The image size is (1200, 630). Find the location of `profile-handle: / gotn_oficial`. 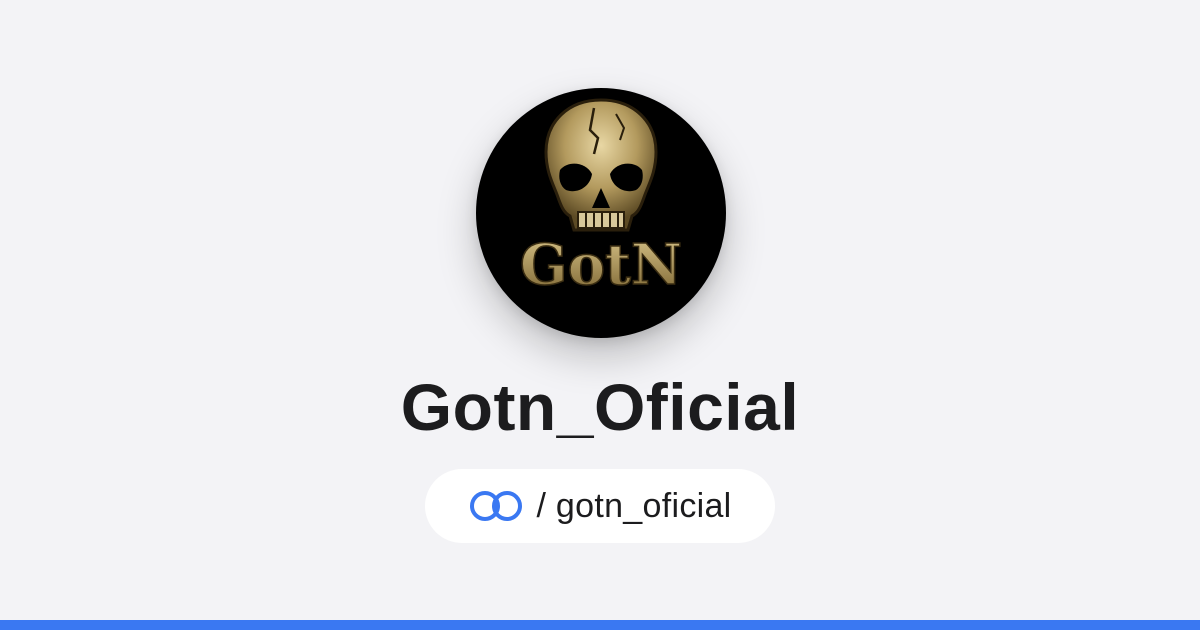

profile-handle: / gotn_oficial is located at coordinates (634, 505).